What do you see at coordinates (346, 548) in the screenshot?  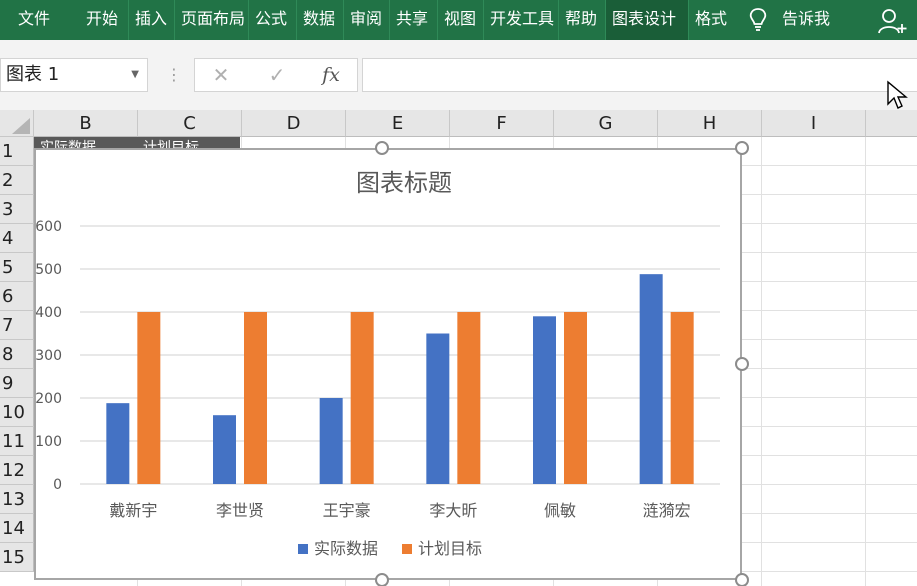 I see `legend-label: 实际数据` at bounding box center [346, 548].